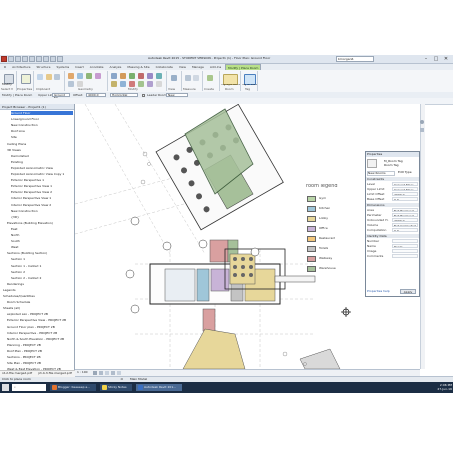  What do you see at coordinates (42, 113) in the screenshot?
I see `browser-item: Ground Floor` at bounding box center [42, 113].